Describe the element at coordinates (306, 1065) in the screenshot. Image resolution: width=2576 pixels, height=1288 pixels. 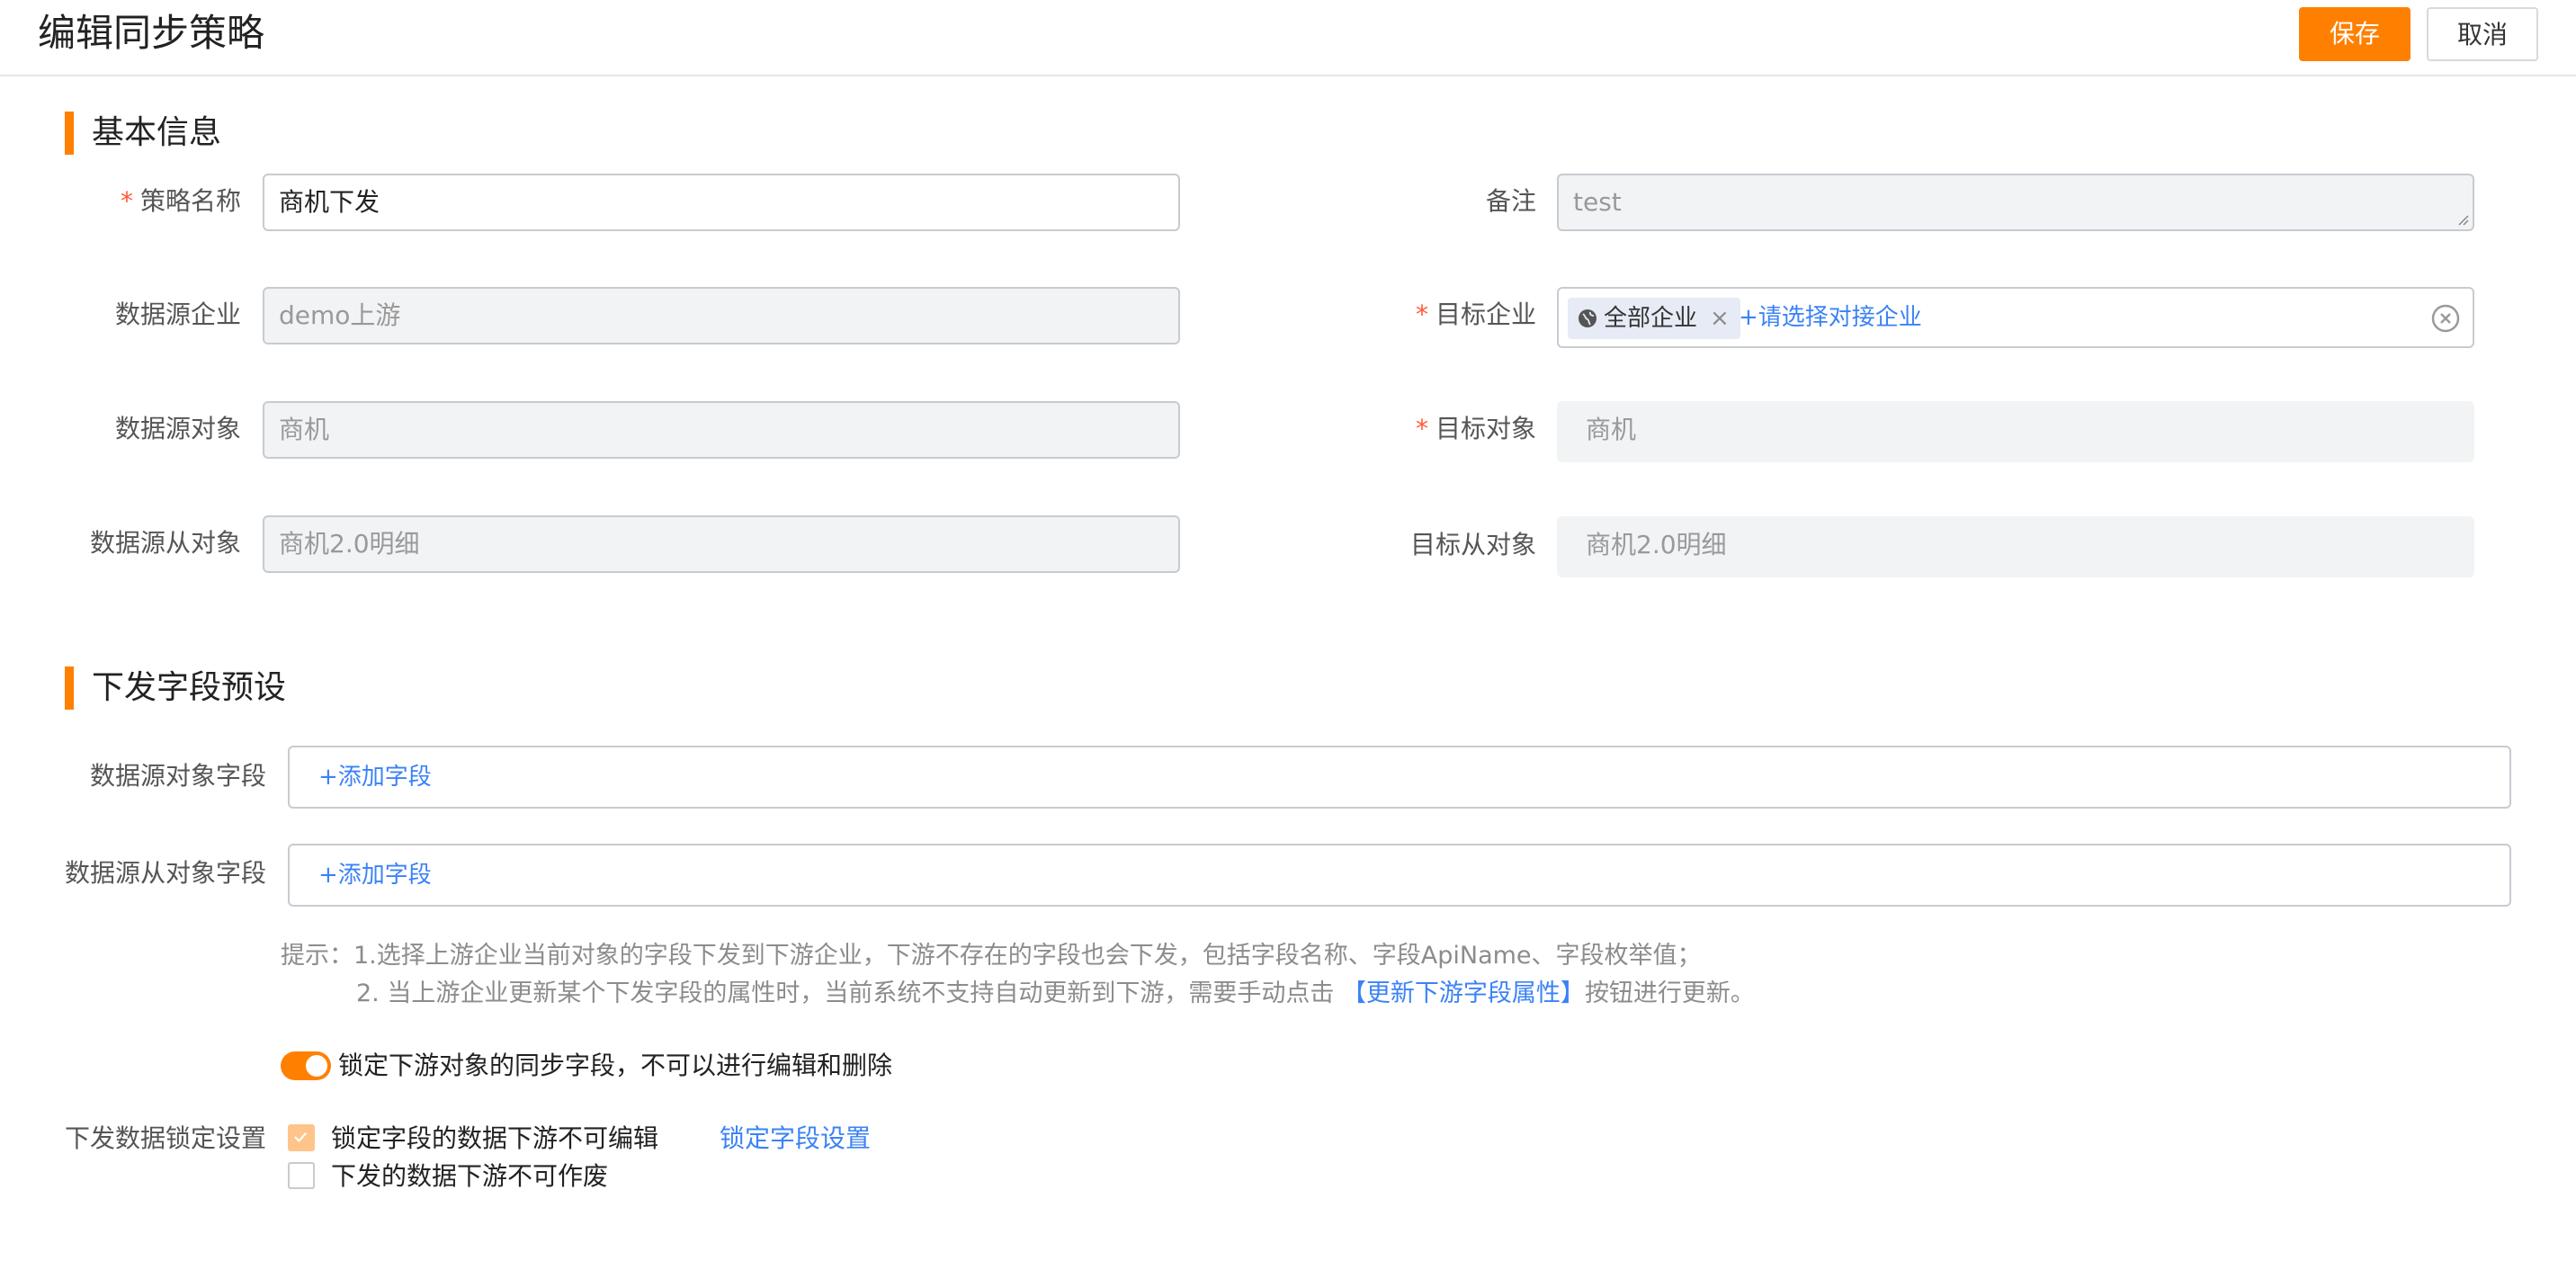
I see `lock-fields-switch` at that location.